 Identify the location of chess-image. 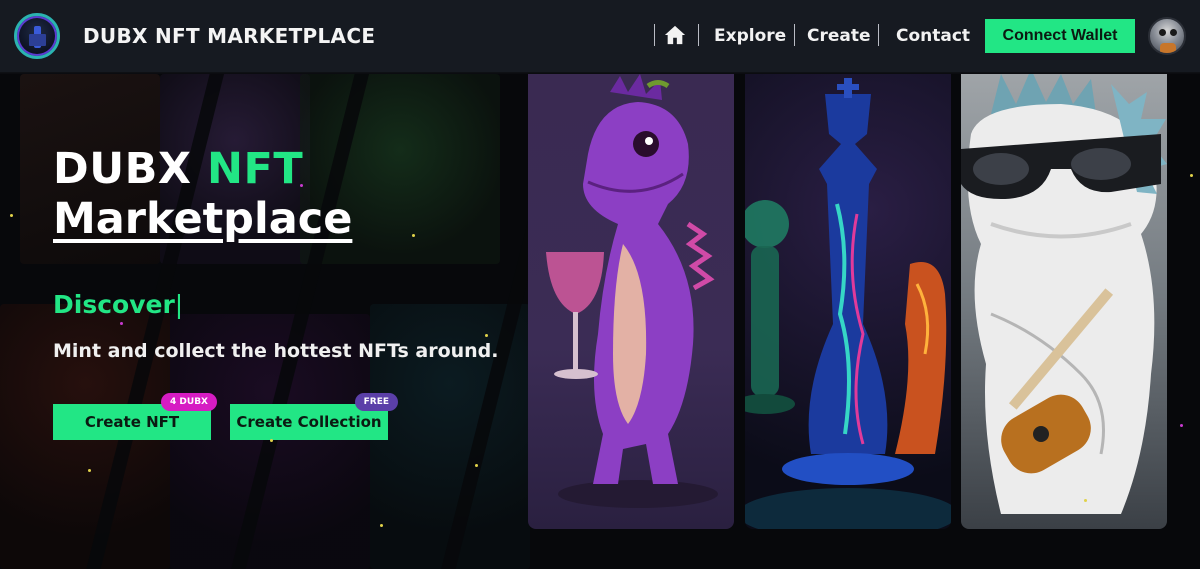
(848, 303).